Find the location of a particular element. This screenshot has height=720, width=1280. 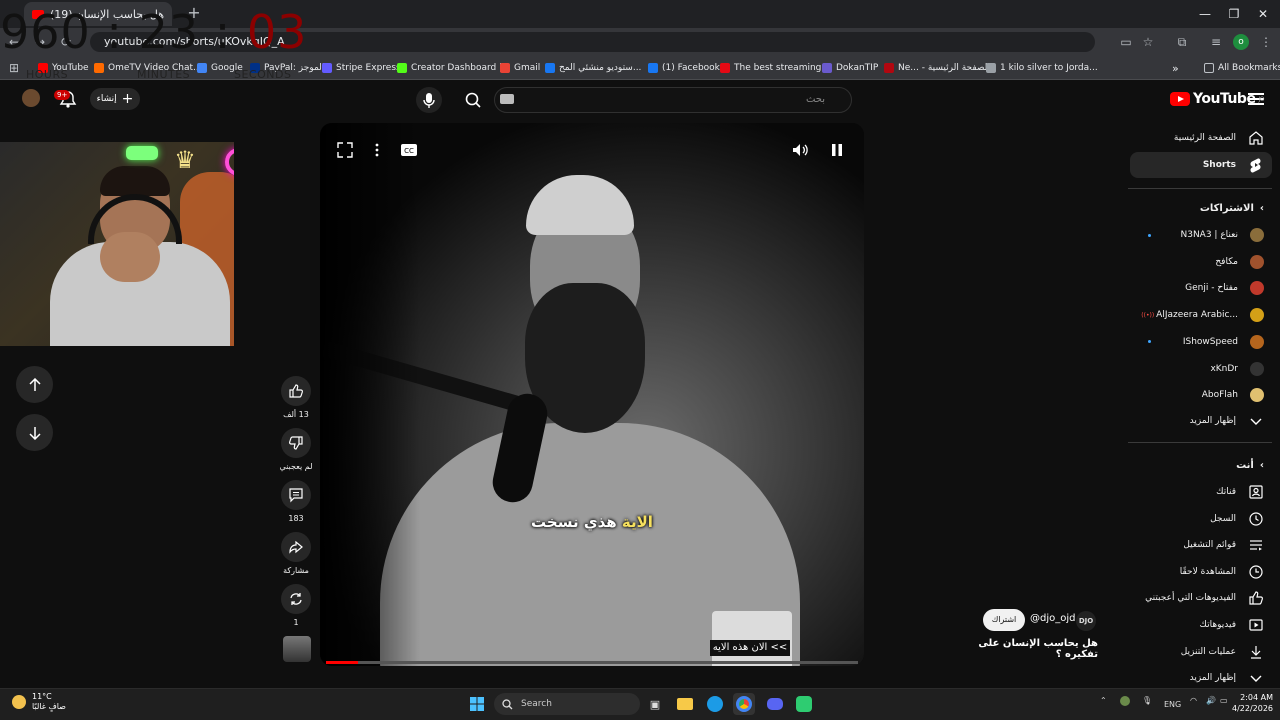

countdown-timer-overlay: 960 : 23 : 03 is located at coordinates (153, 32).